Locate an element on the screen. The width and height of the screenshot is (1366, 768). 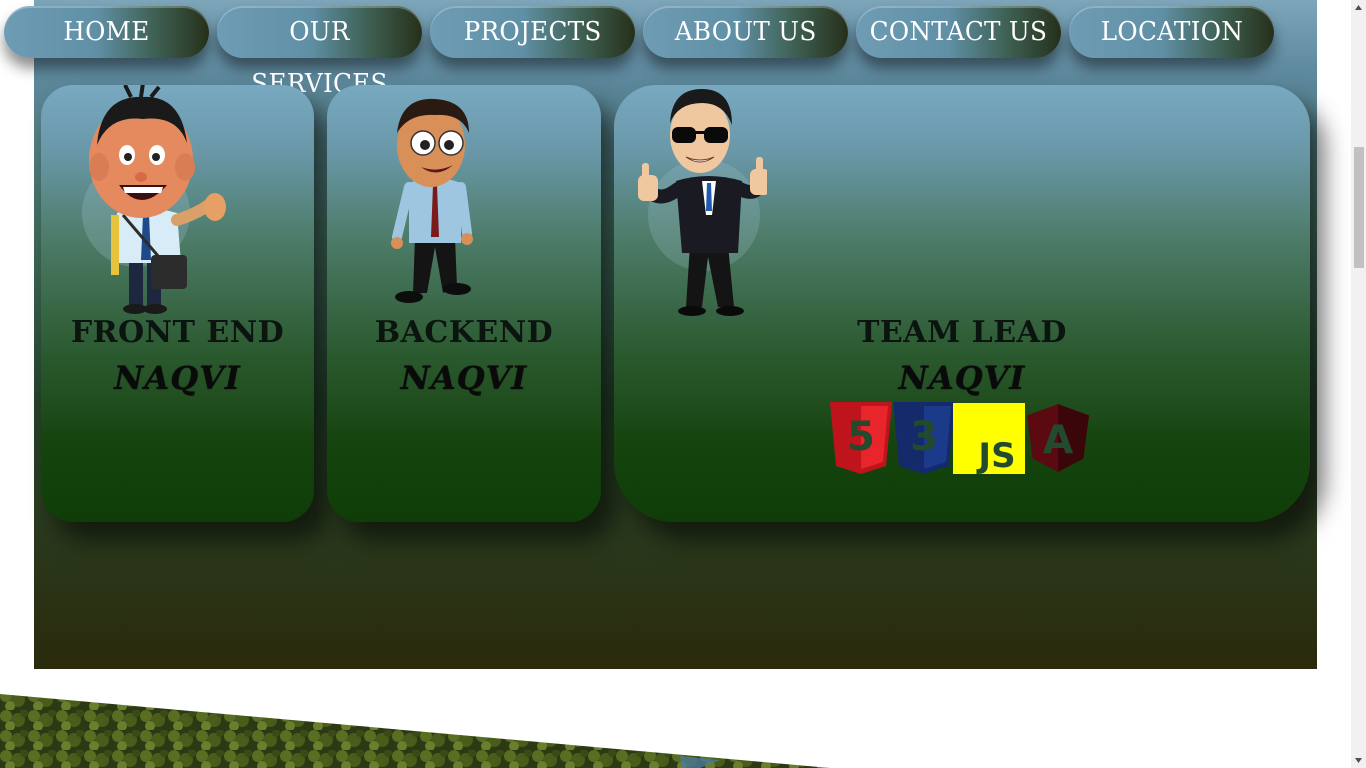
cartoon-man-standing-icon is located at coordinates (432, 200).